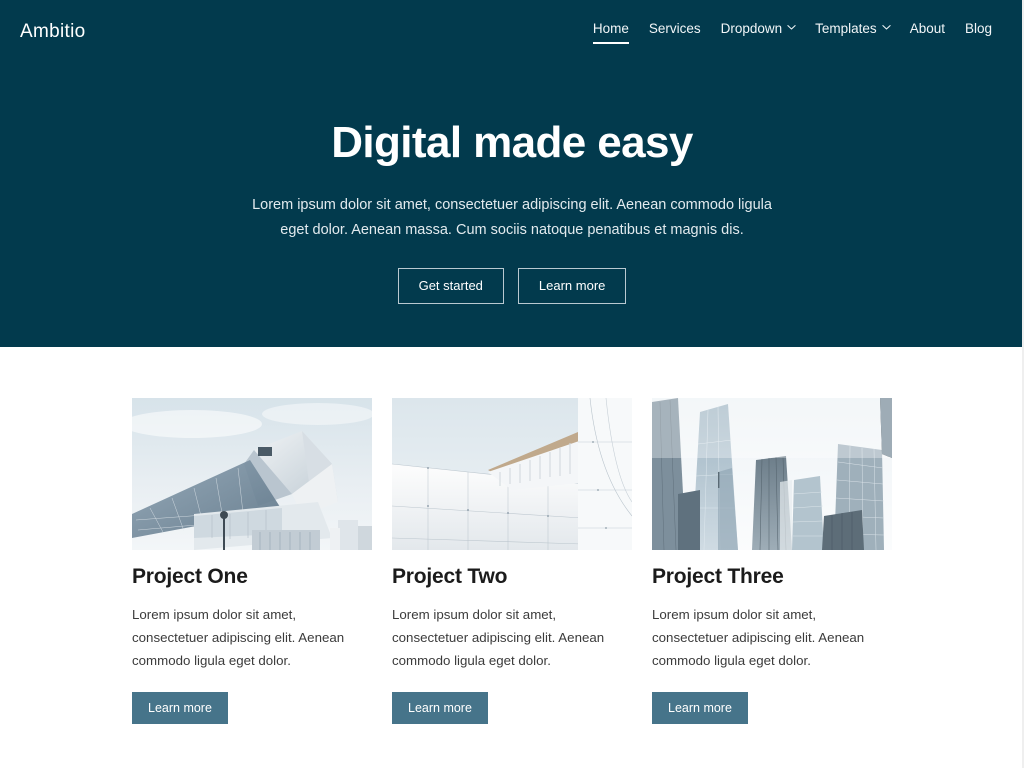 This screenshot has height=768, width=1024. I want to click on project-image-one, so click(252, 474).